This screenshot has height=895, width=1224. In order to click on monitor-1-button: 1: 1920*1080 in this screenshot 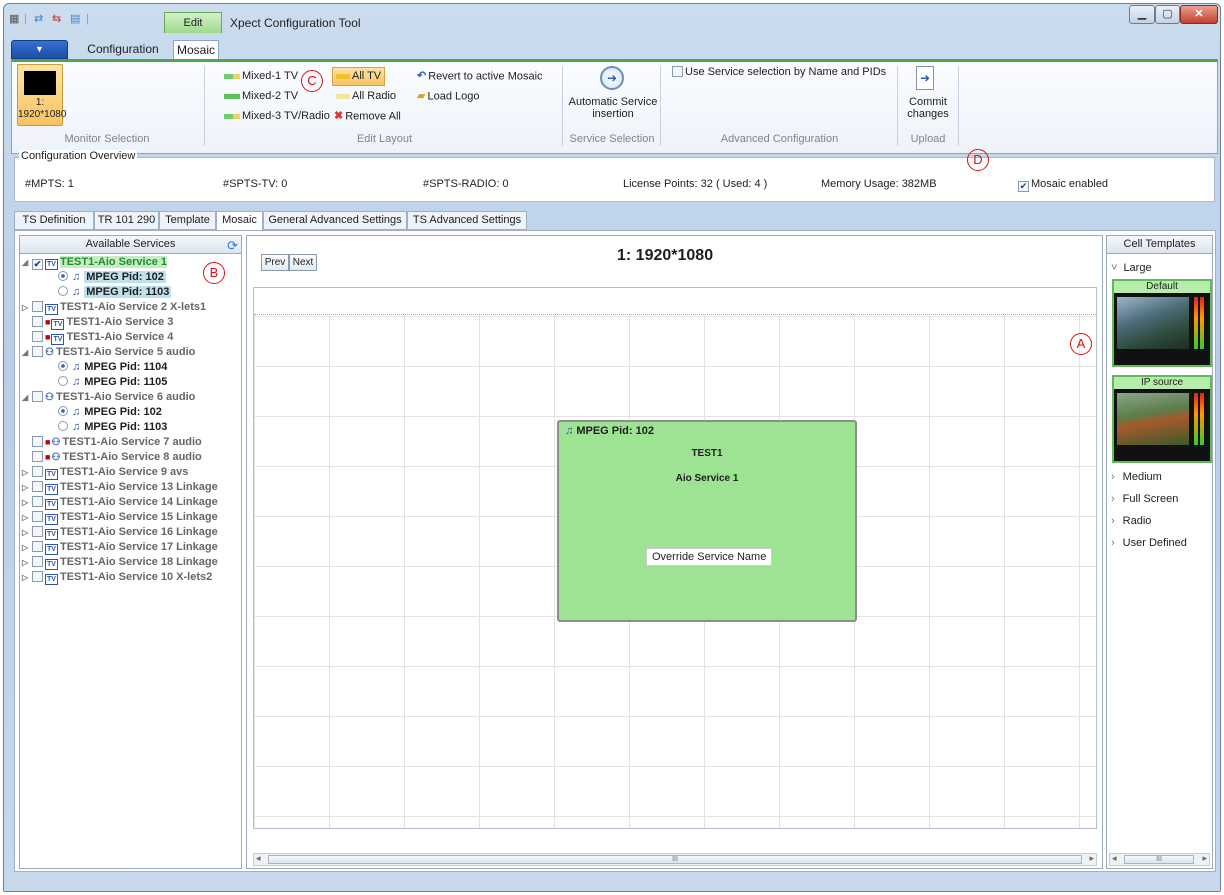, I will do `click(41, 95)`.